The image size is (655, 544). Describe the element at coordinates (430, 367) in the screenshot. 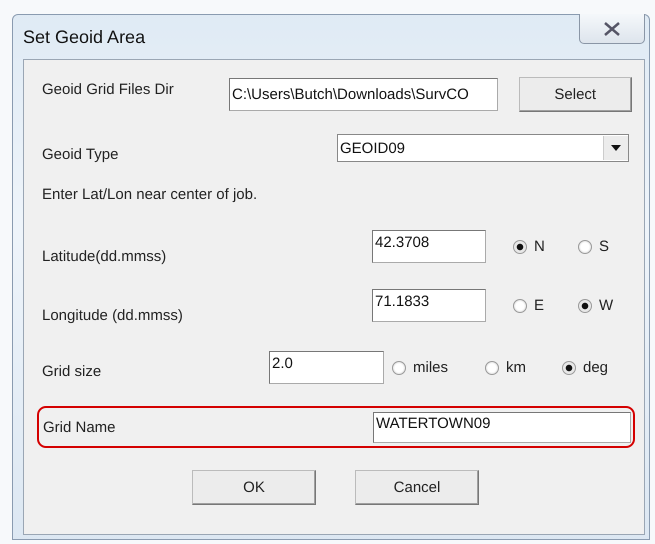

I see `radio-label: miles` at that location.